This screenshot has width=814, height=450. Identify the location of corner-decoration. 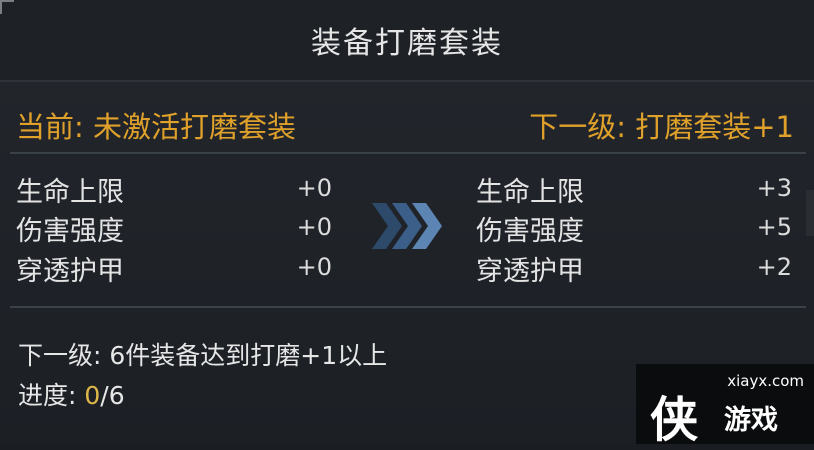
(7, 7).